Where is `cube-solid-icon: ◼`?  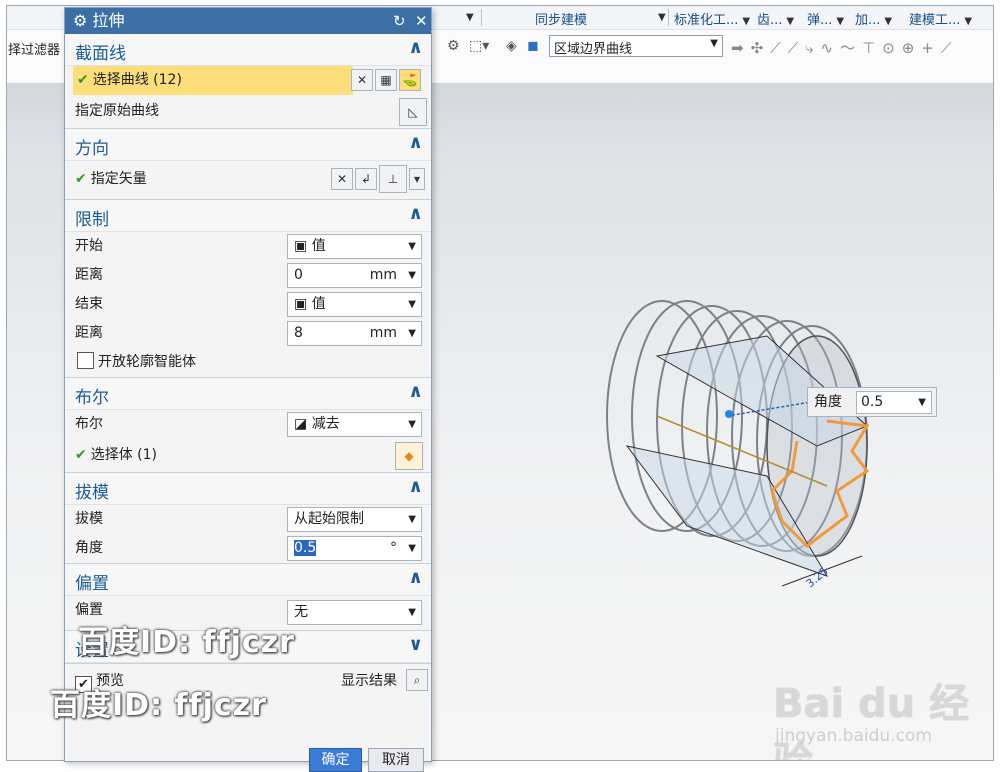
cube-solid-icon: ◼ is located at coordinates (533, 46).